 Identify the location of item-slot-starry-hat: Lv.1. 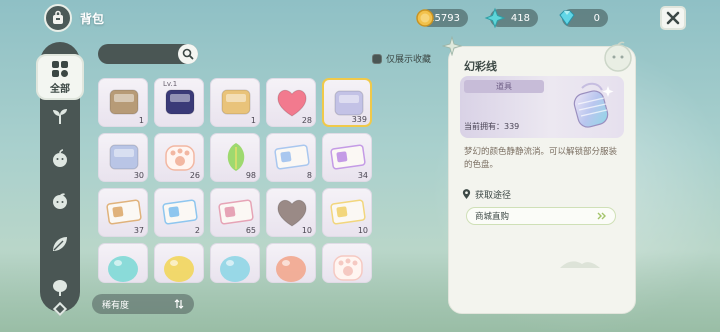
(179, 102).